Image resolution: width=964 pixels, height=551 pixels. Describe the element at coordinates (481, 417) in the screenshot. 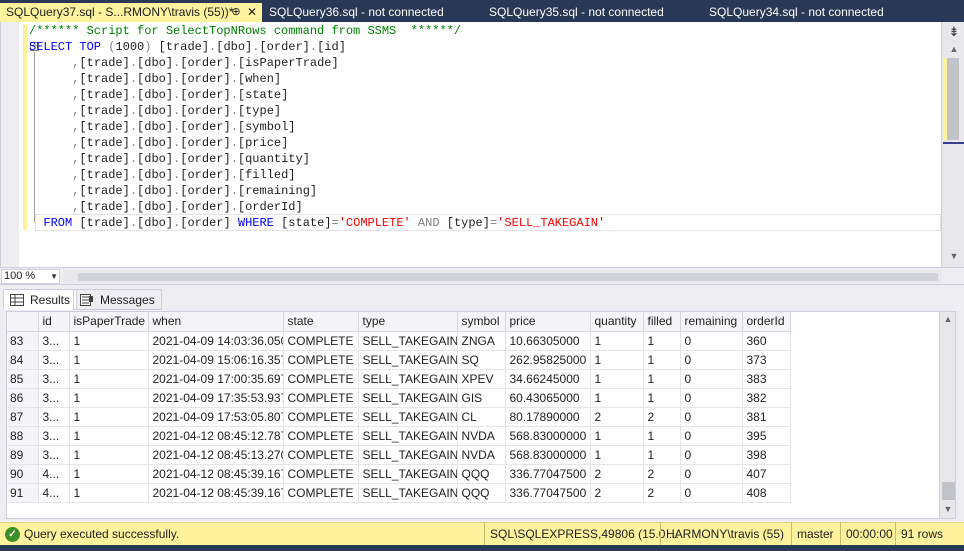

I see `table-cell: CL` at that location.